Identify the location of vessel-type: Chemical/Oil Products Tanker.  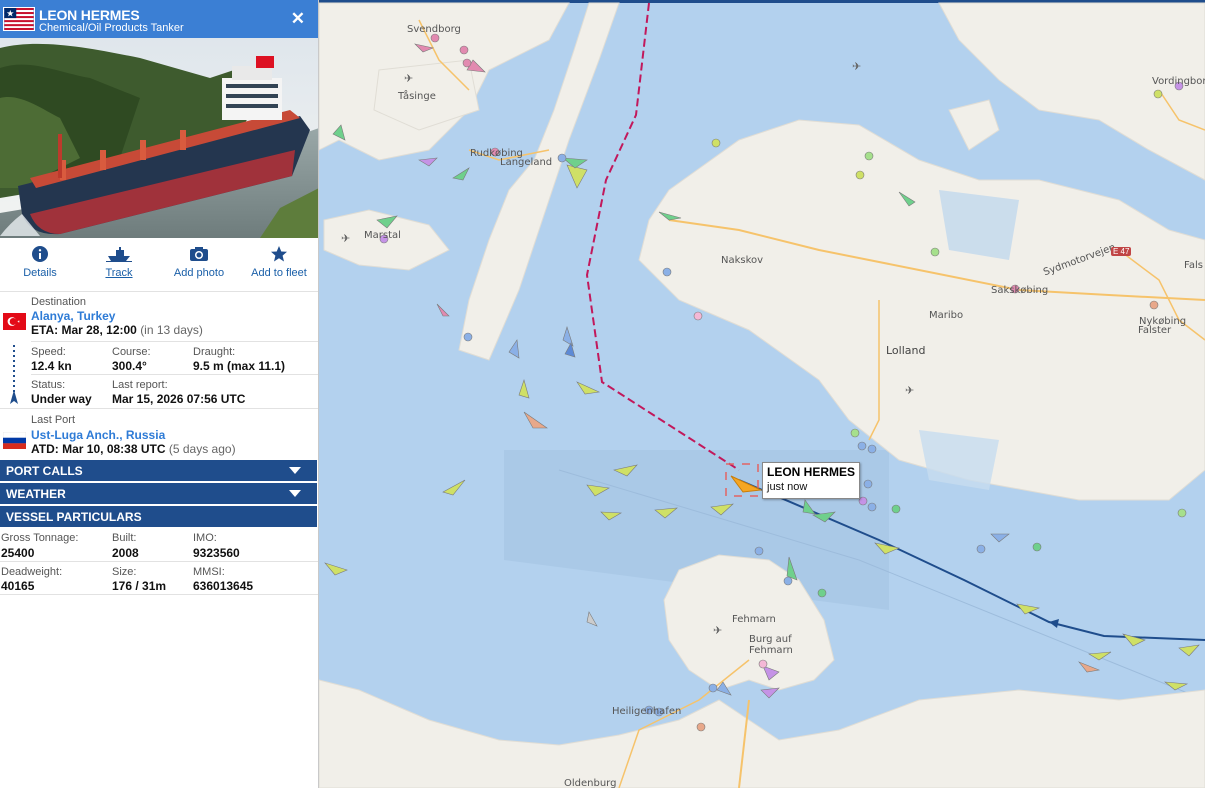
(111, 28).